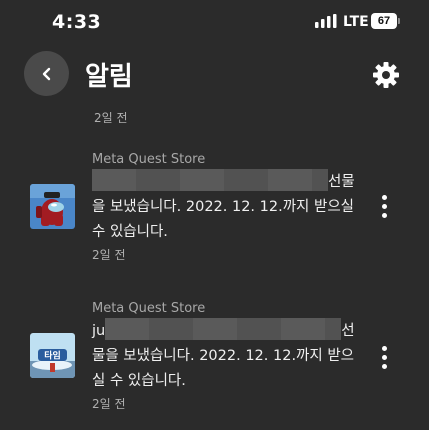 This screenshot has height=430, width=429. I want to click on notification-message: 선물을 보냈습니다. 2022. 12. 12.까지 받으실 수 있습니다., so click(229, 207).